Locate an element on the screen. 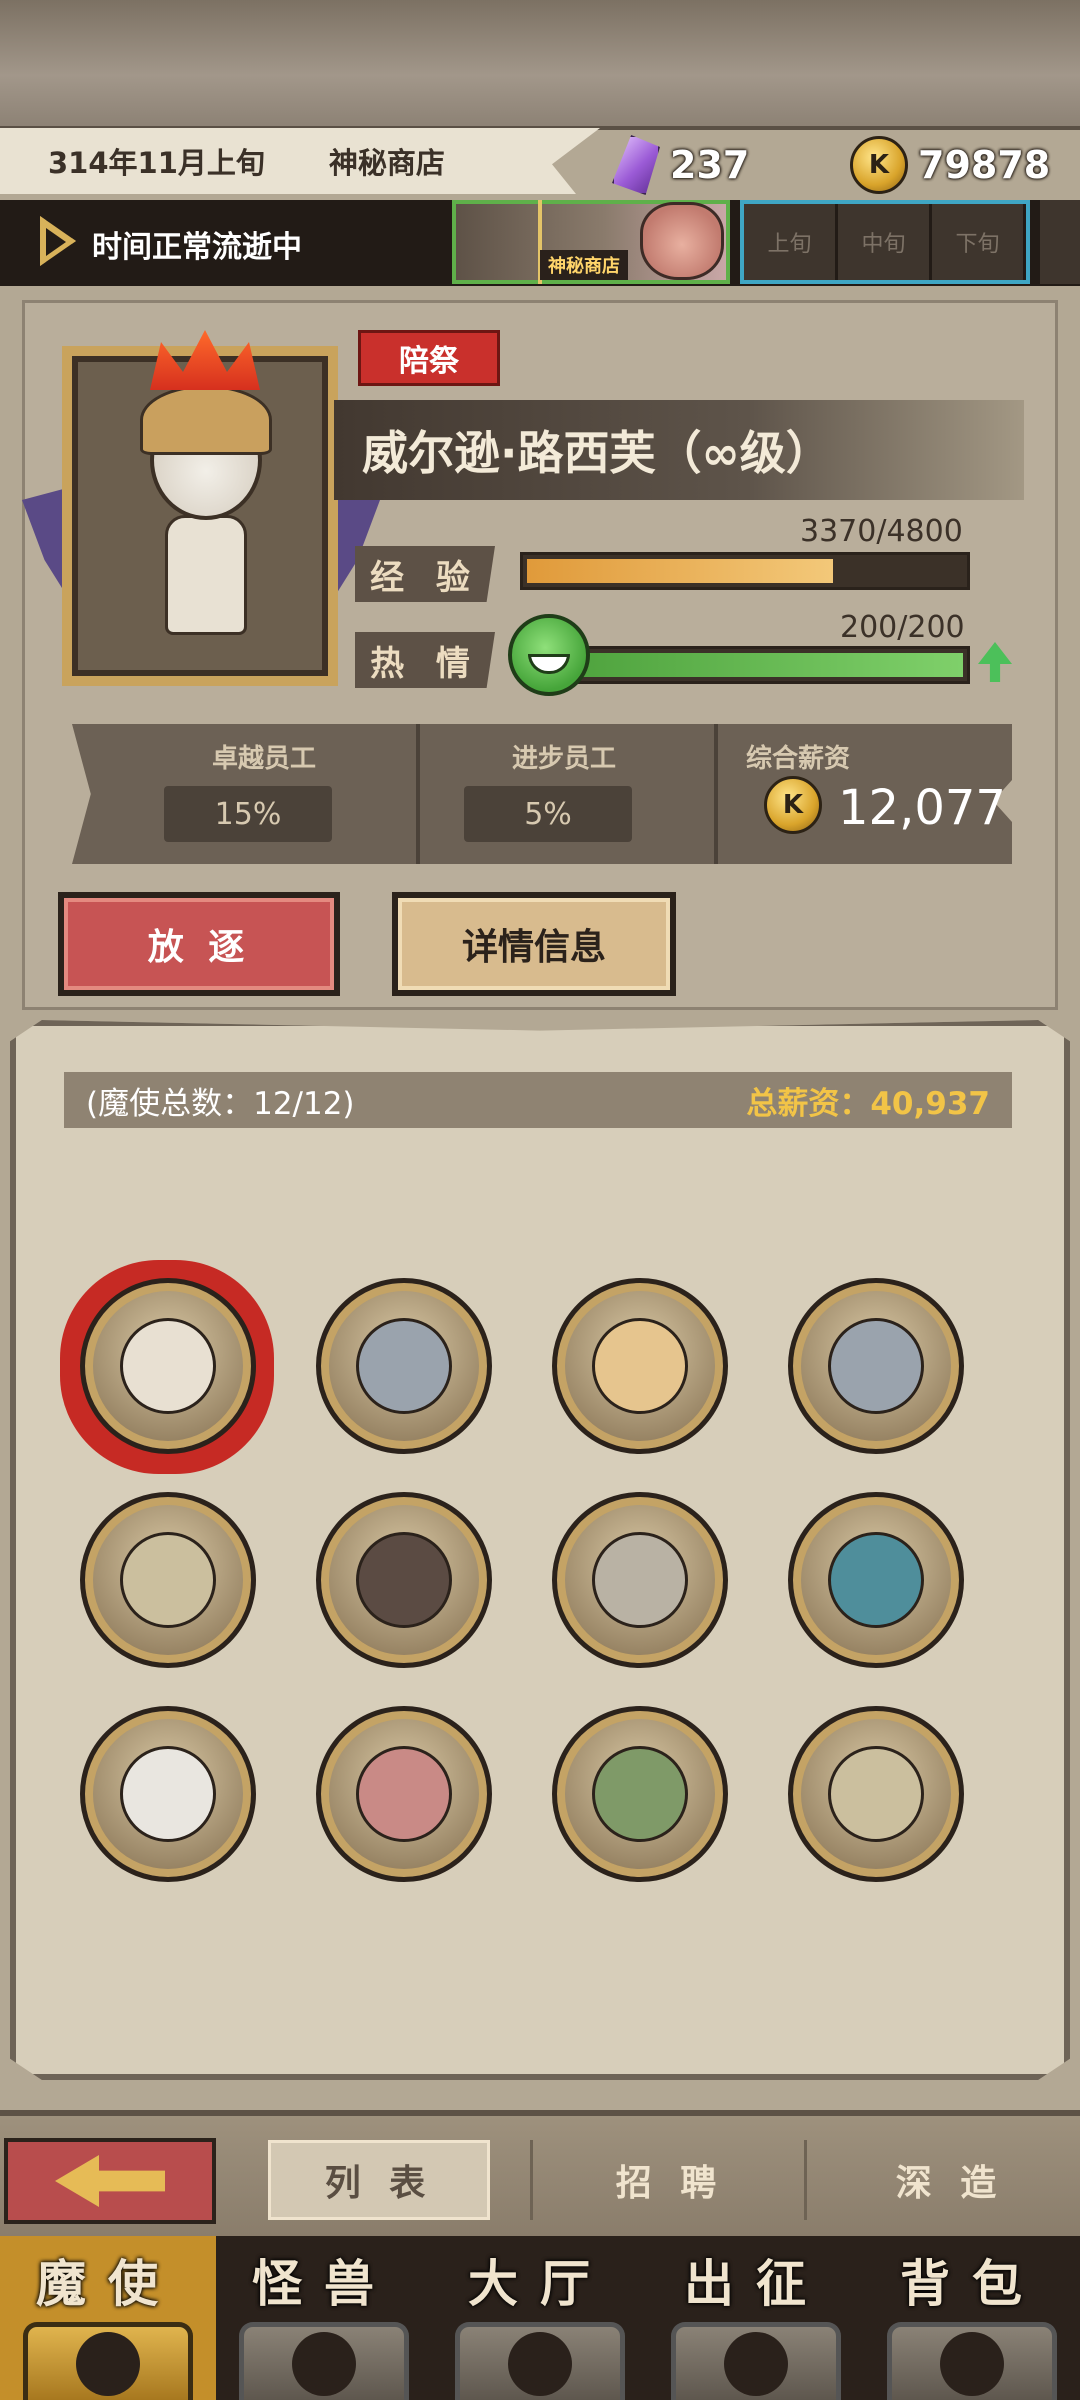  progress-value: 5% is located at coordinates (548, 814).